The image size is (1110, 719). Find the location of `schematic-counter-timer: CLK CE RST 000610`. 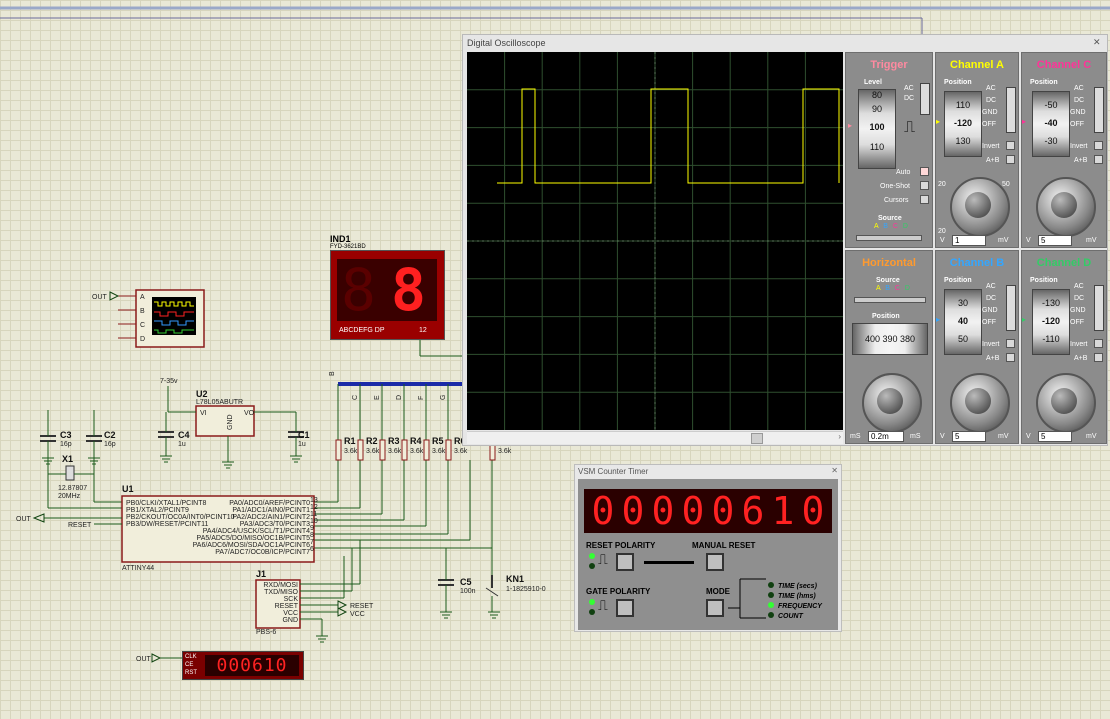

schematic-counter-timer: CLK CE RST 000610 is located at coordinates (243, 665).